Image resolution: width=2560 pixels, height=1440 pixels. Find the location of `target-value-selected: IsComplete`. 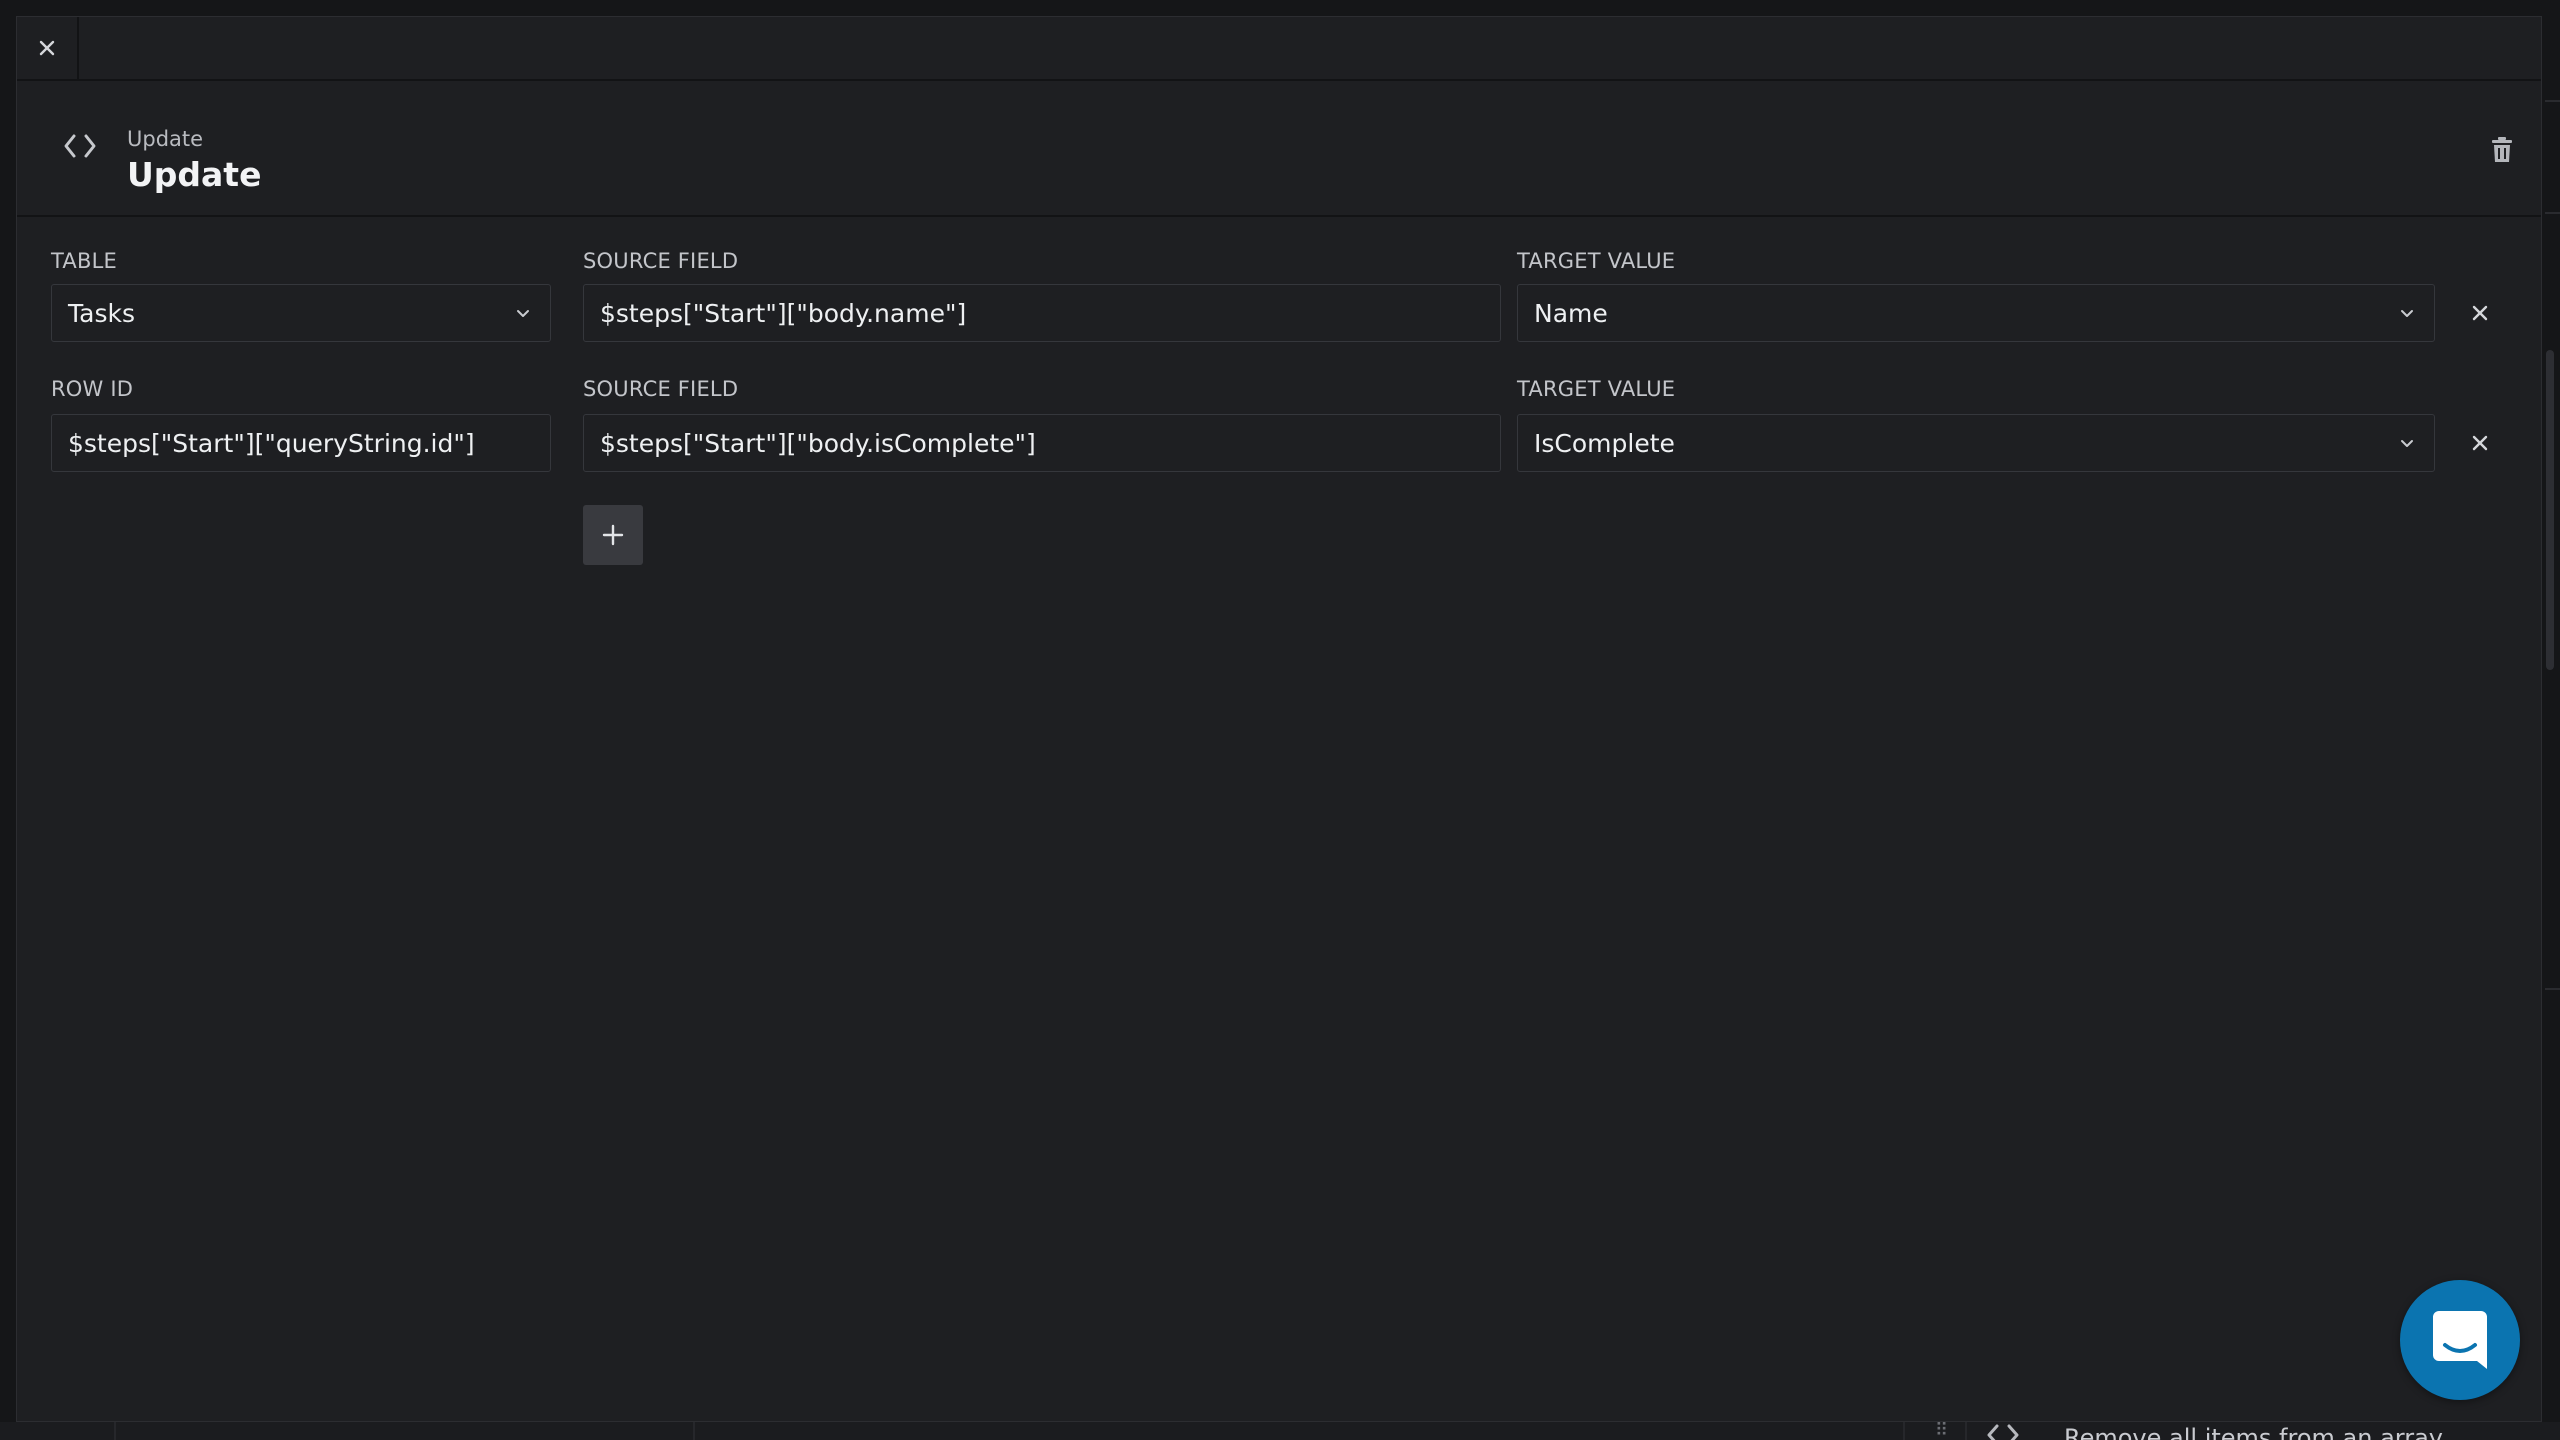

target-value-selected: IsComplete is located at coordinates (1604, 443).